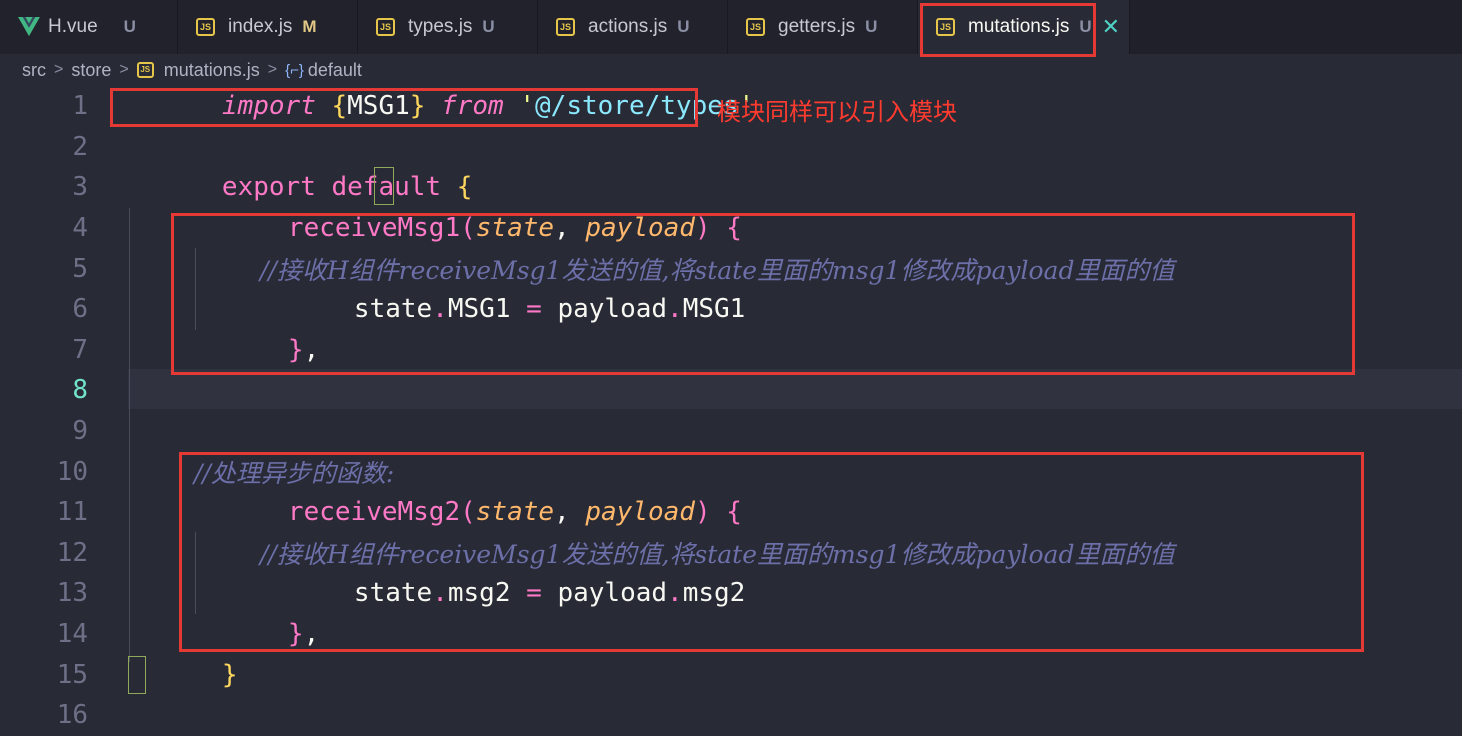 The height and width of the screenshot is (736, 1462). What do you see at coordinates (72, 552) in the screenshot?
I see `line-number: 12` at bounding box center [72, 552].